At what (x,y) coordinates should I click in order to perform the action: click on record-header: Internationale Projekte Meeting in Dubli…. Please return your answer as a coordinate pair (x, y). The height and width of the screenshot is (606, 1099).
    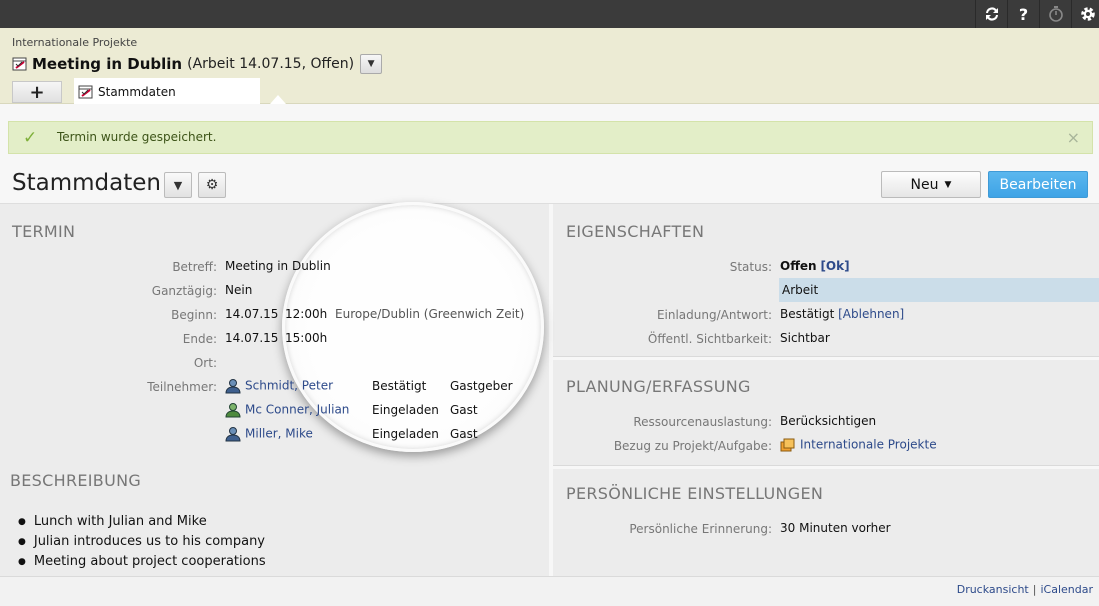
    Looking at the image, I should click on (549, 66).